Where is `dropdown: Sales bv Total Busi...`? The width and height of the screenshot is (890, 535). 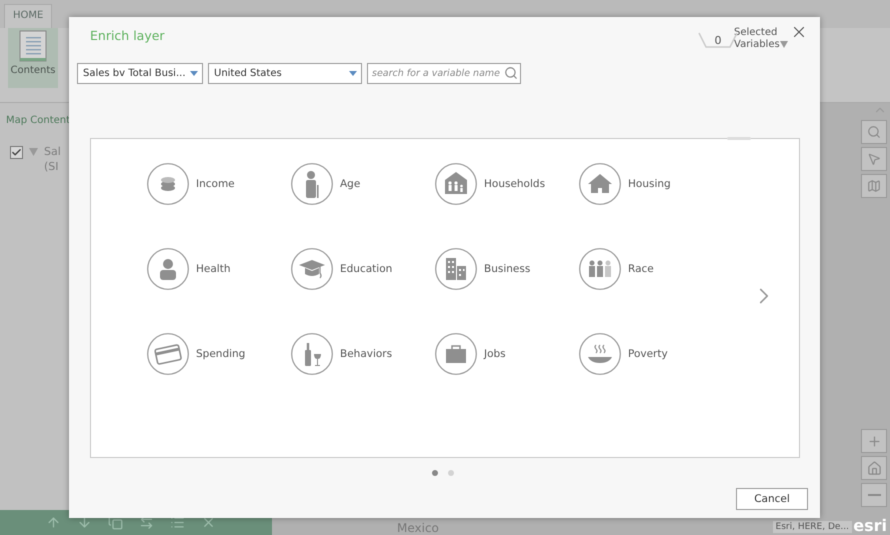
dropdown: Sales bv Total Busi... is located at coordinates (140, 73).